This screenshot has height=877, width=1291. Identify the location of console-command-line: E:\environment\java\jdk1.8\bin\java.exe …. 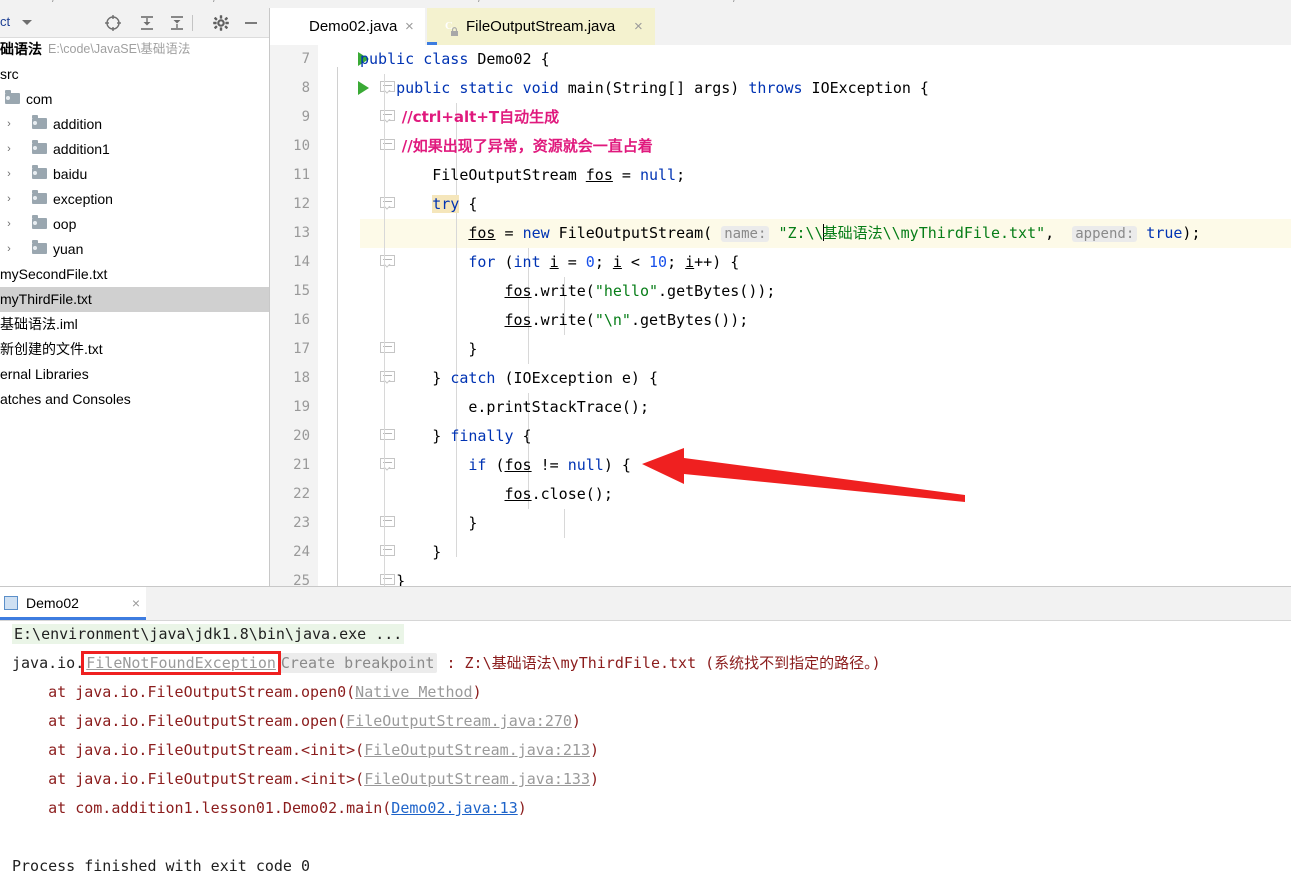
(208, 634).